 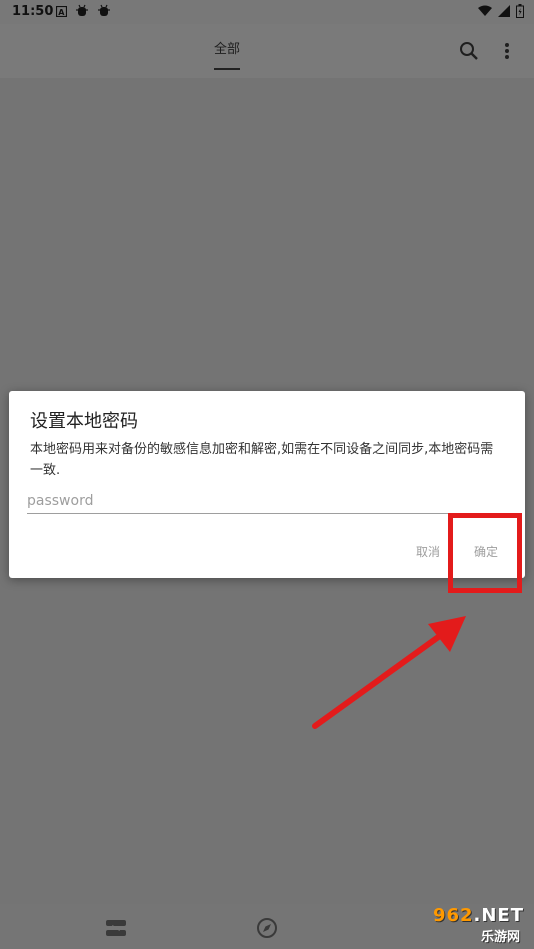 What do you see at coordinates (389, 672) in the screenshot?
I see `pointer-arrow-icon` at bounding box center [389, 672].